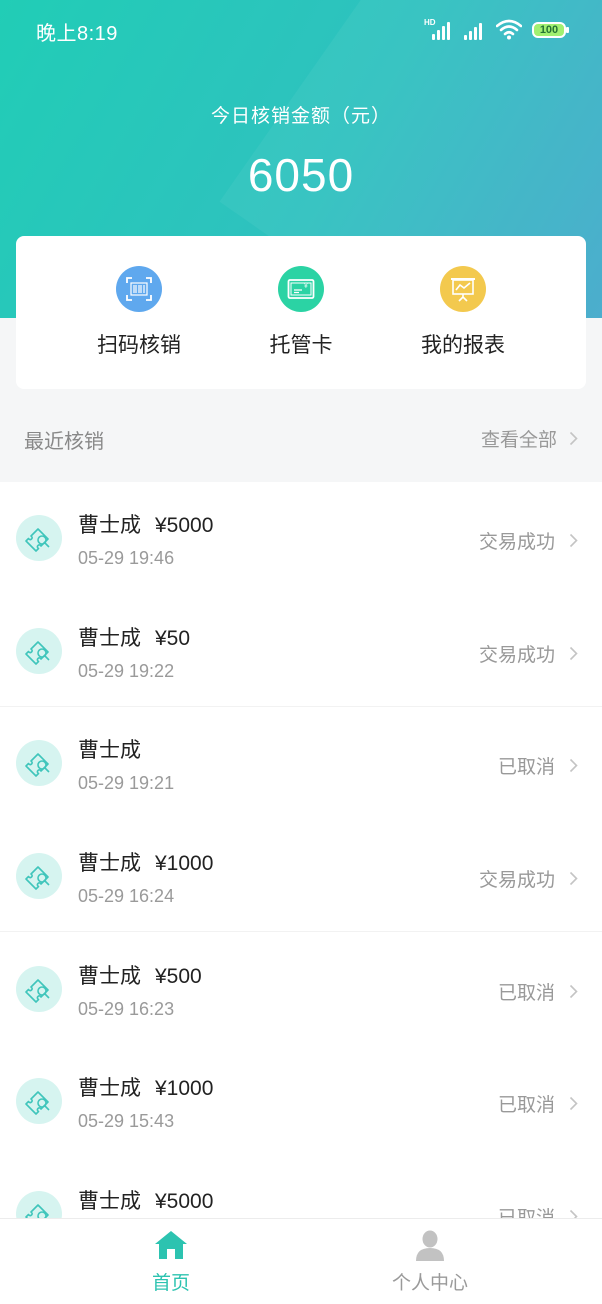  Describe the element at coordinates (300, 116) in the screenshot. I see `today-amount-label: 今日核销金额（元）` at that location.